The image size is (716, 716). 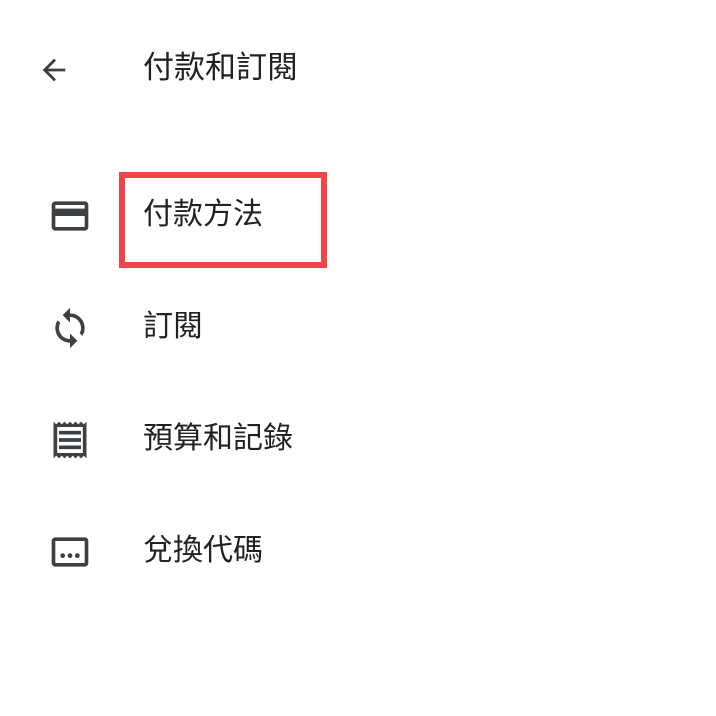 I want to click on receipt-icon, so click(x=70, y=440).